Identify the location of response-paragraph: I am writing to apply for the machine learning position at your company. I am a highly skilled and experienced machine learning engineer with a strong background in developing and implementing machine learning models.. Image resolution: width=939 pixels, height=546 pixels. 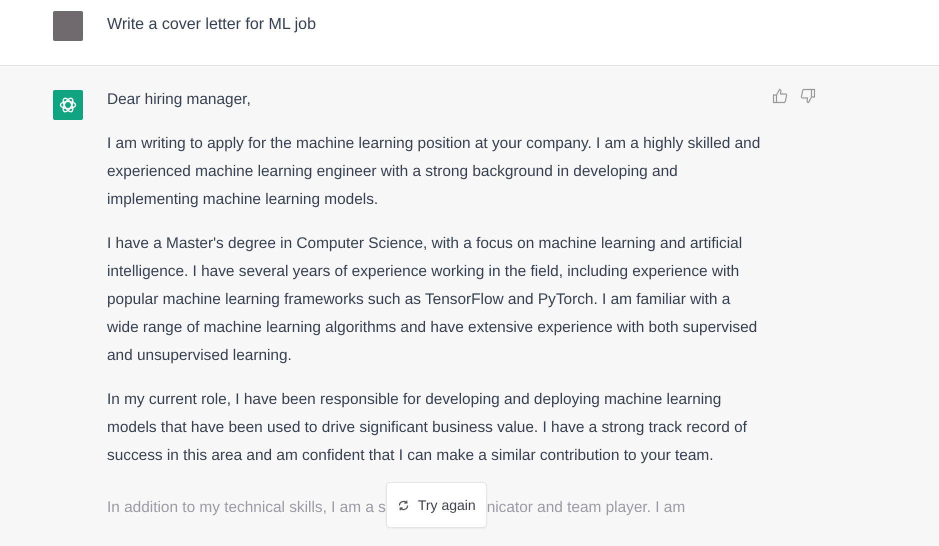
(434, 172).